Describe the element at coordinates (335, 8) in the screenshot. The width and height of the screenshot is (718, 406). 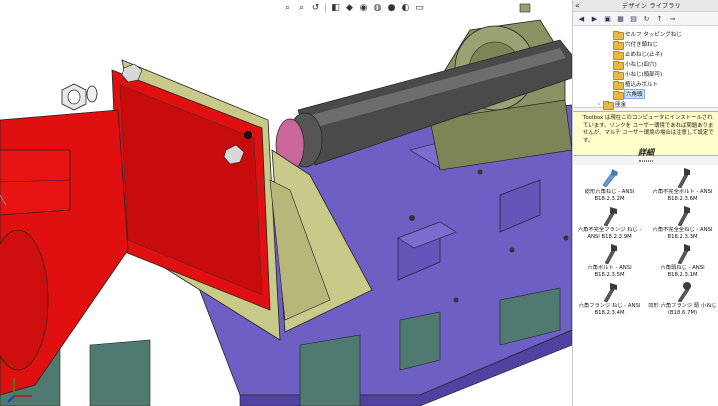
I see `section-view-icon: ◧` at that location.